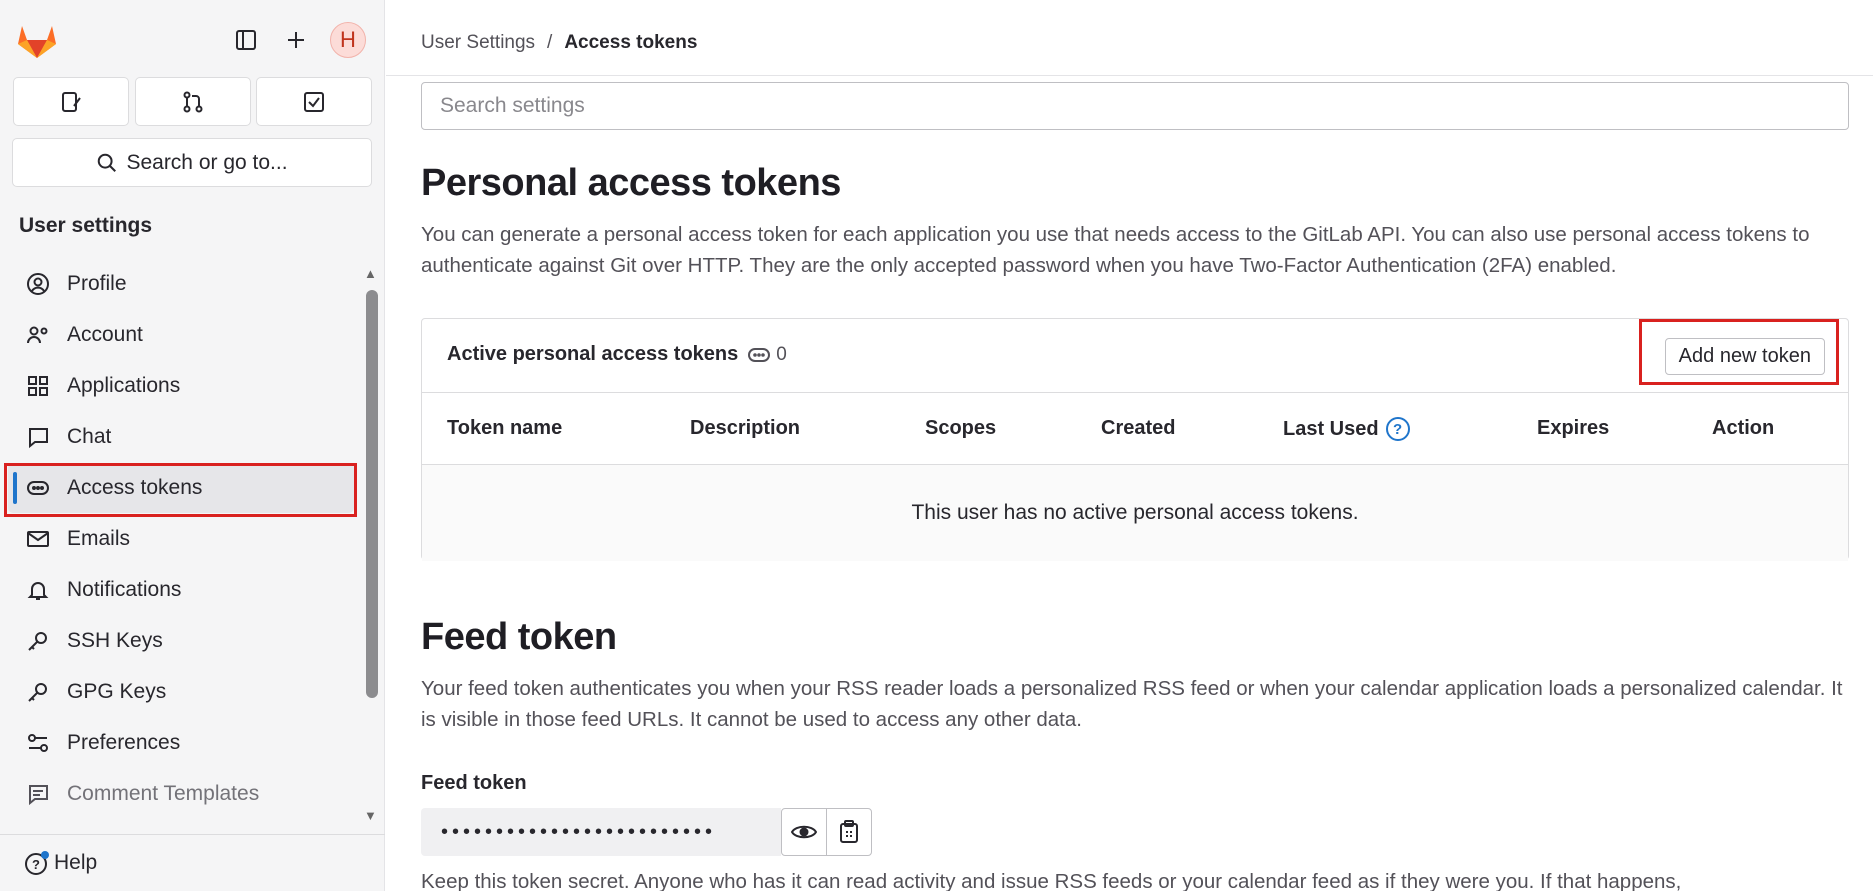 The width and height of the screenshot is (1873, 891). I want to click on sidebar-item-label: Profile, so click(97, 283).